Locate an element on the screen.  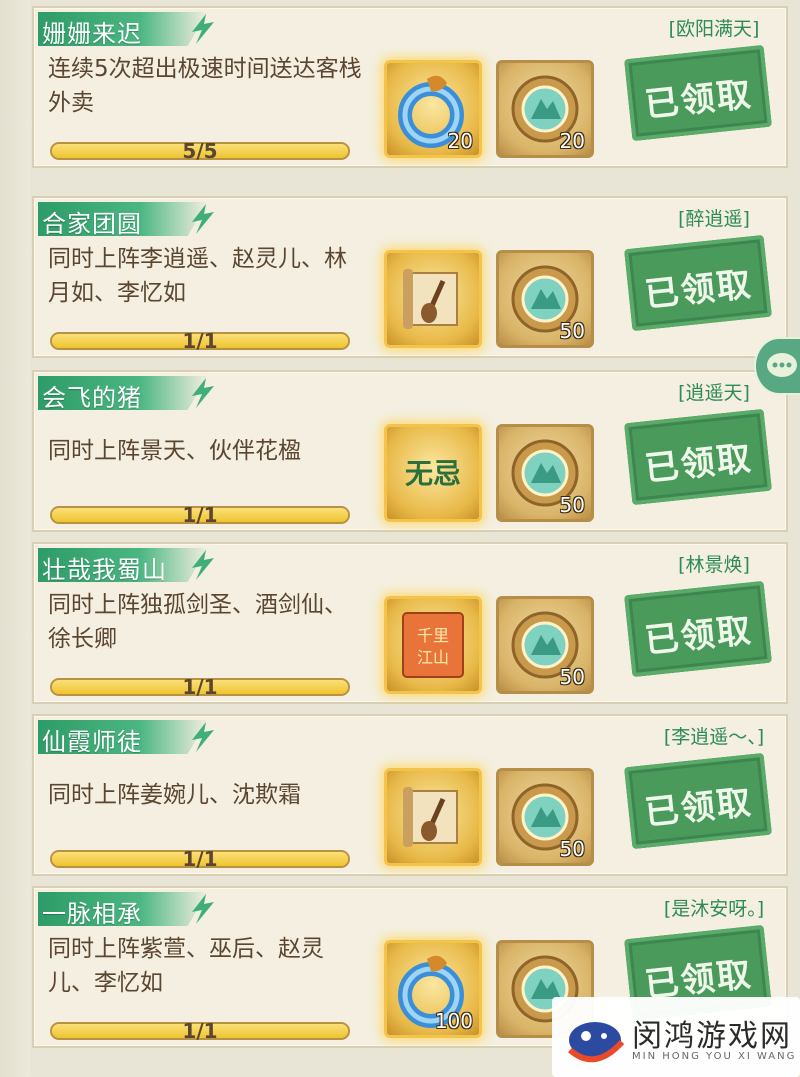
watermark-title: 闵鸿游戏网 is located at coordinates (712, 1036).